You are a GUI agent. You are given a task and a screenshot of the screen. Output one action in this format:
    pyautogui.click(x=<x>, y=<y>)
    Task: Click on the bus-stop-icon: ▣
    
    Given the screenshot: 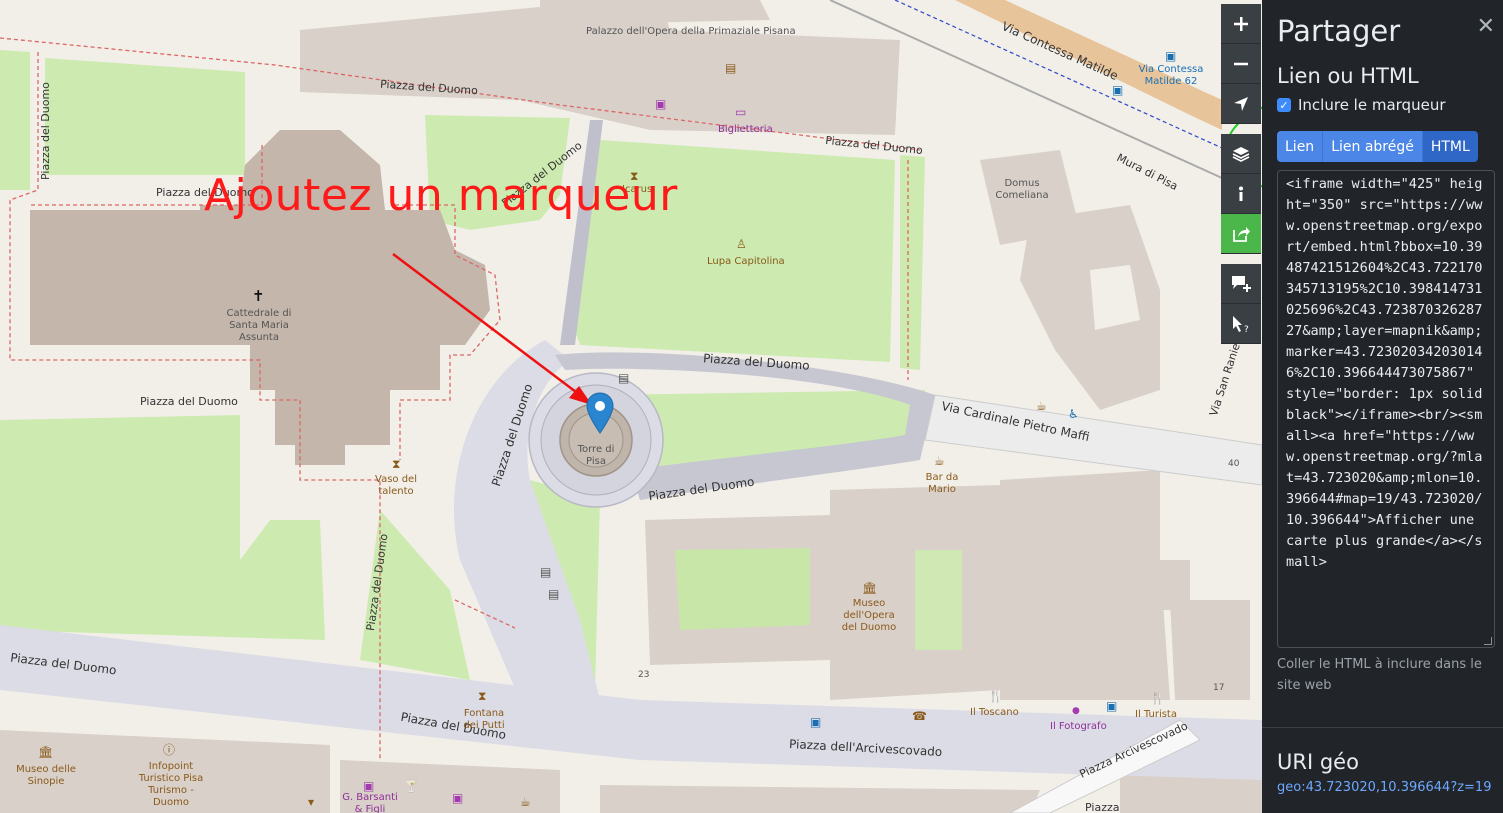 What is the action you would take?
    pyautogui.click(x=1171, y=56)
    